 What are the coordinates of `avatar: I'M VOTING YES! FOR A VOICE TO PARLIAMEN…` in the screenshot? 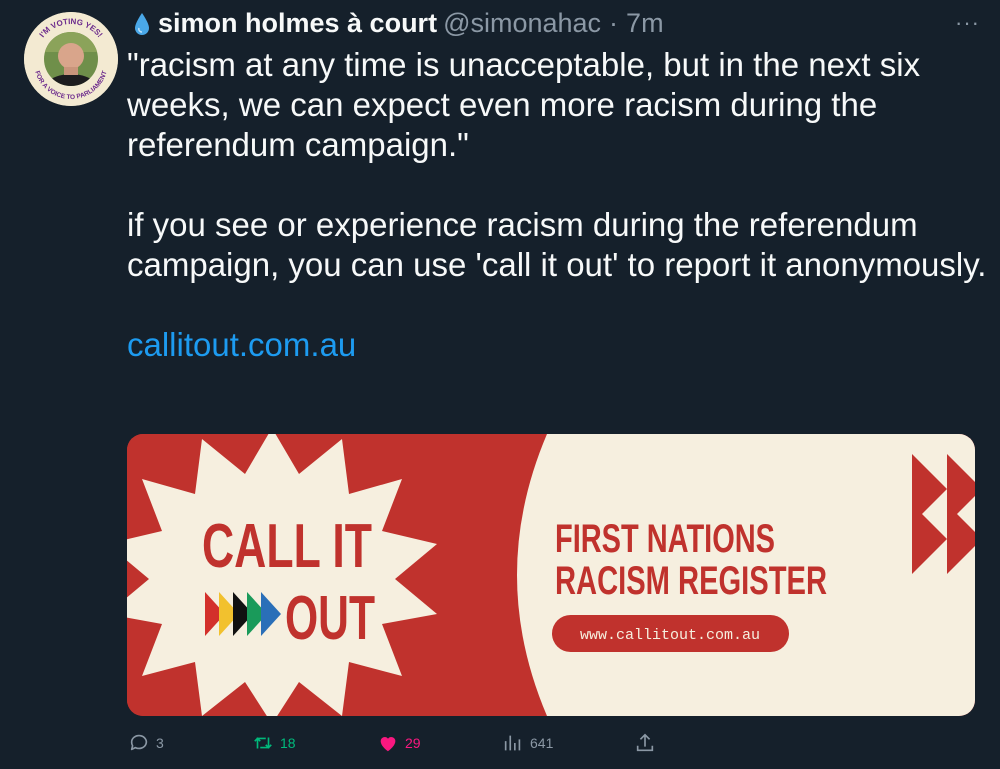 It's located at (71, 59).